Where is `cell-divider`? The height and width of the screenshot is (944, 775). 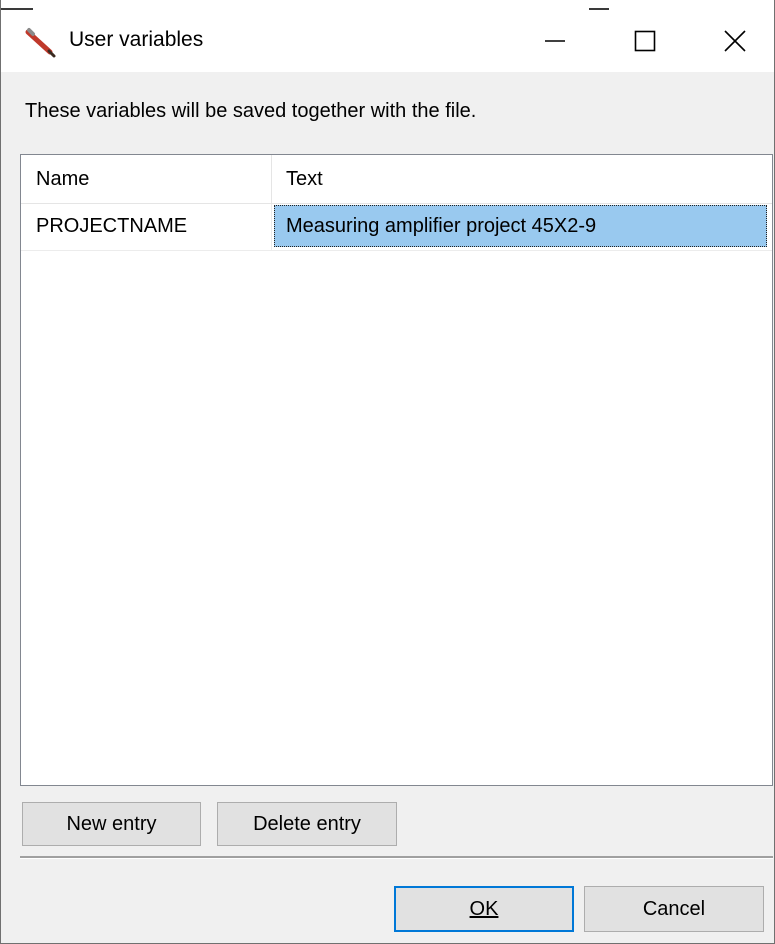
cell-divider is located at coordinates (271, 227).